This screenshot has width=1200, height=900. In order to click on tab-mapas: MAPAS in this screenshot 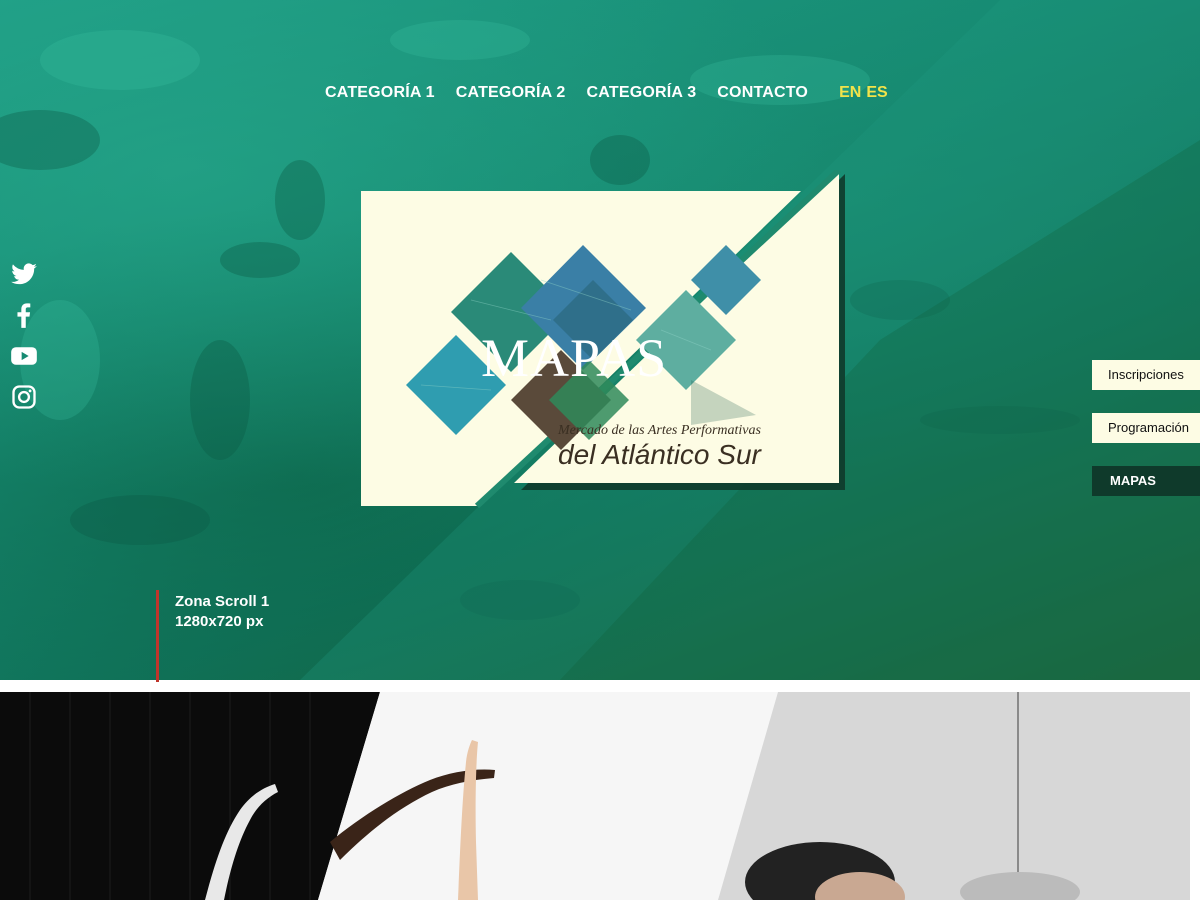, I will do `click(1146, 481)`.